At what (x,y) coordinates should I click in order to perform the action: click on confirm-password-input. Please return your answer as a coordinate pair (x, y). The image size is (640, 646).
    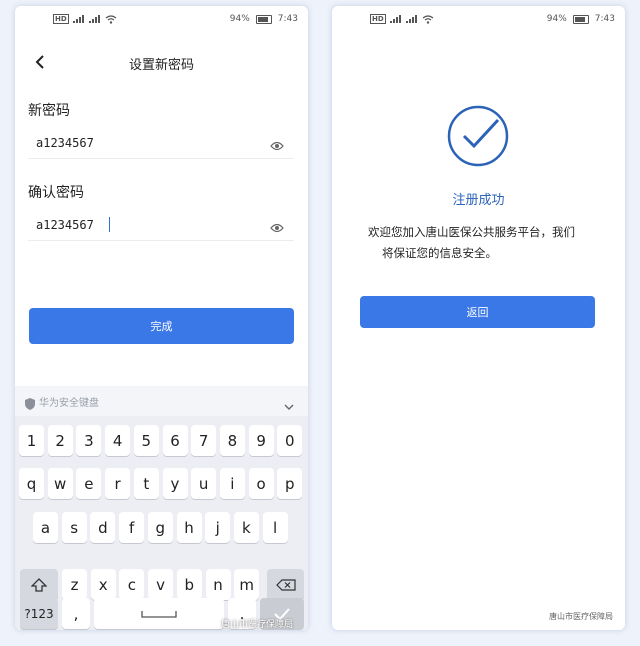
    Looking at the image, I should click on (146, 225).